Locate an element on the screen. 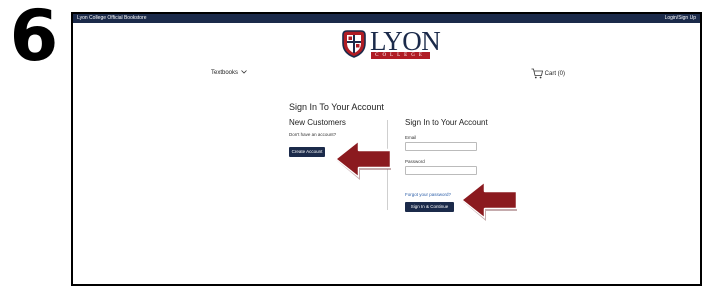 The height and width of the screenshot is (291, 709). password-field is located at coordinates (441, 170).